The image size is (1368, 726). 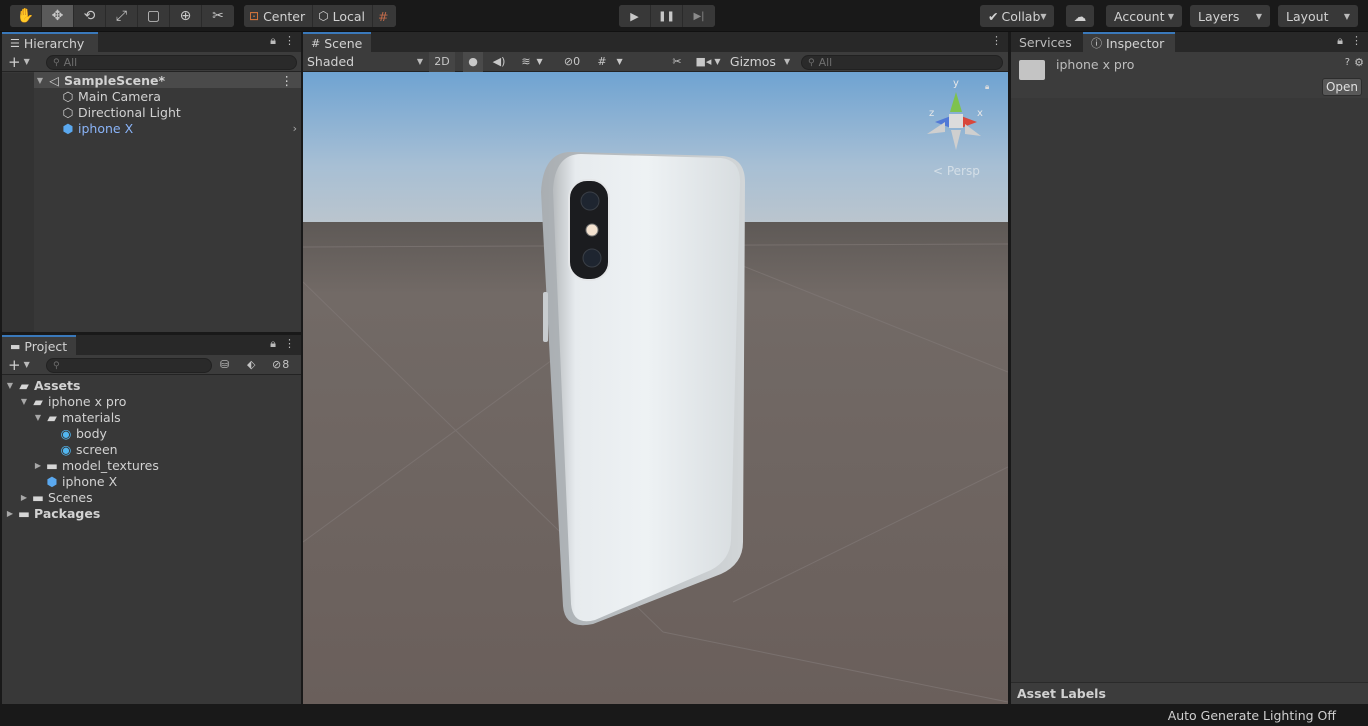 What do you see at coordinates (57, 385) in the screenshot?
I see `tree-item-label: Assets` at bounding box center [57, 385].